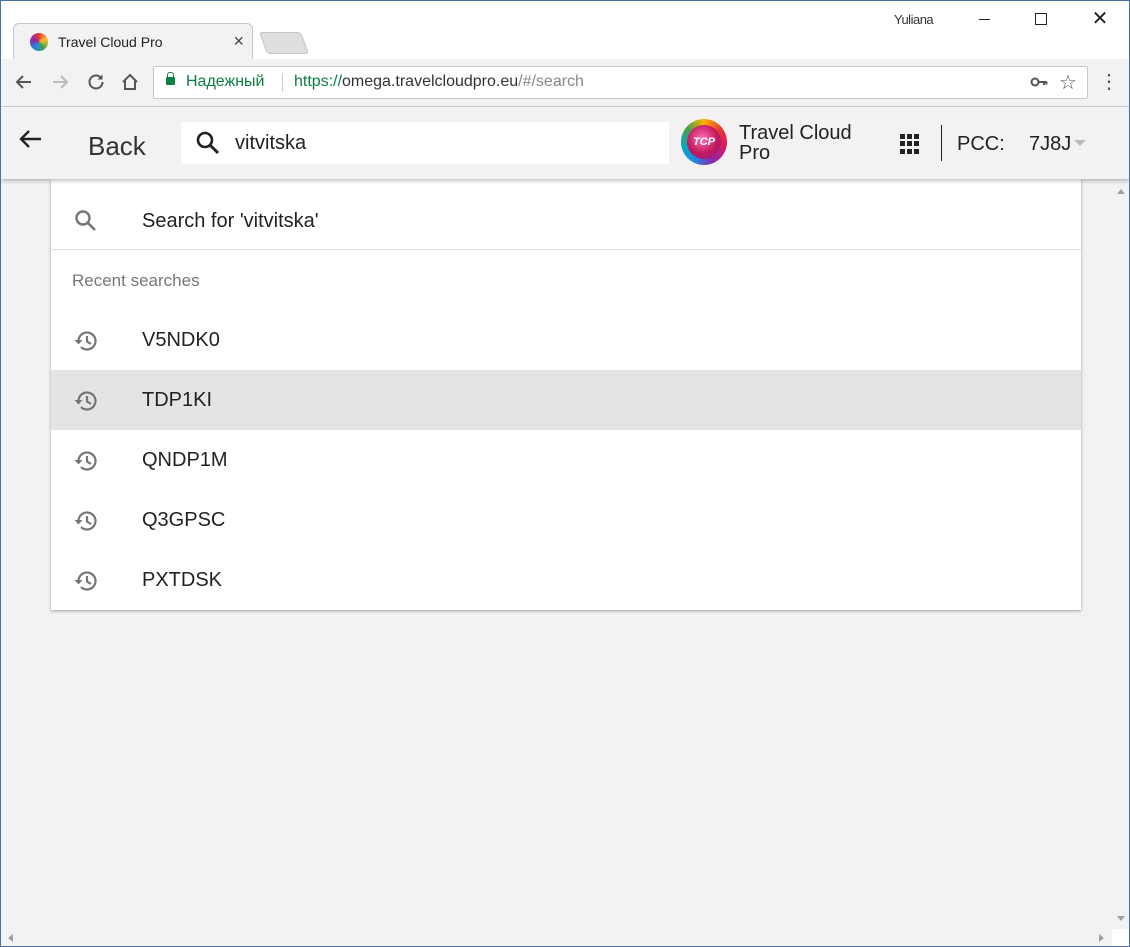 Image resolution: width=1130 pixels, height=947 pixels. Describe the element at coordinates (1120, 937) in the screenshot. I see `scrollbar-corner` at that location.